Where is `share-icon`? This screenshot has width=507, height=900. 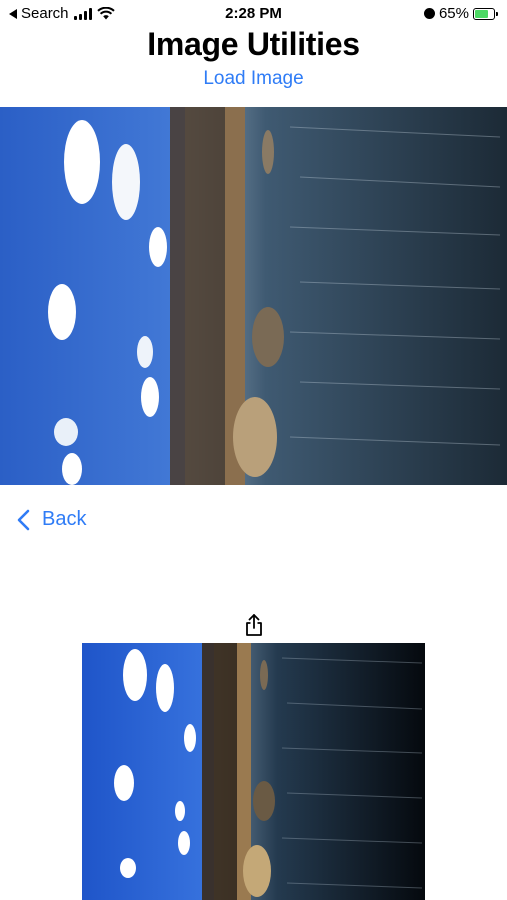
share-icon is located at coordinates (254, 625).